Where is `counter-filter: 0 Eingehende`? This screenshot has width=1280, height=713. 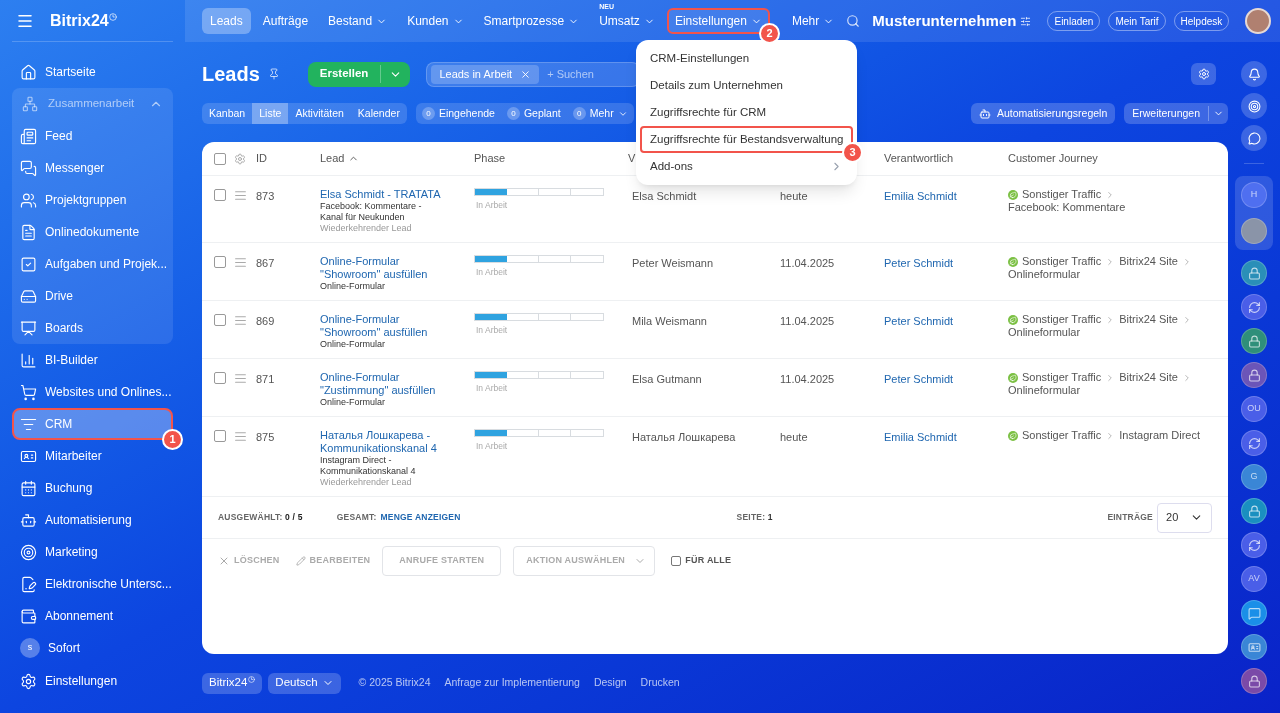
counter-filter: 0 Eingehende is located at coordinates (458, 113).